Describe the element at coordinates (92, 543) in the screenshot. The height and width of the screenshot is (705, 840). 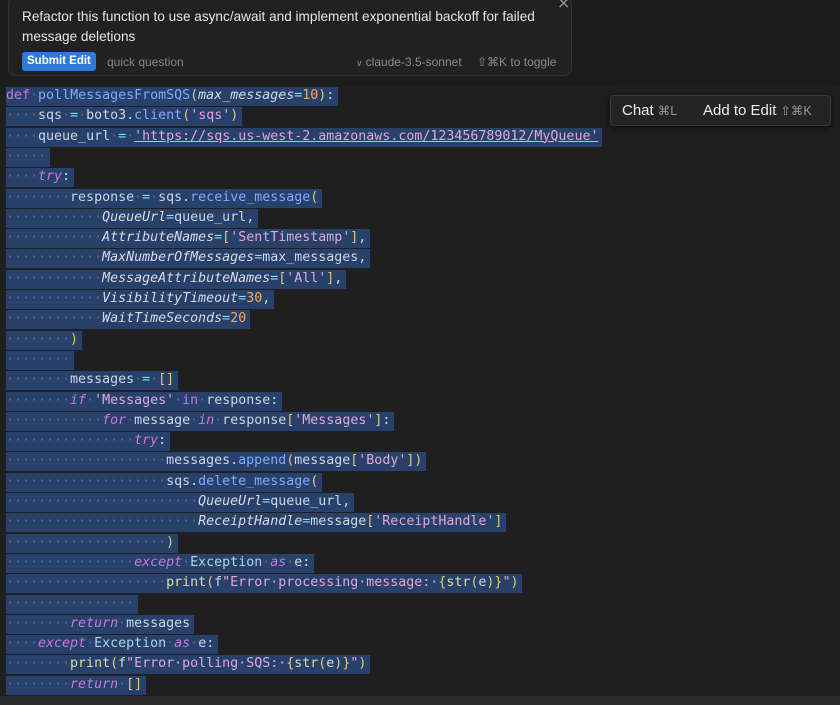
I see `code-line: ····················)` at that location.